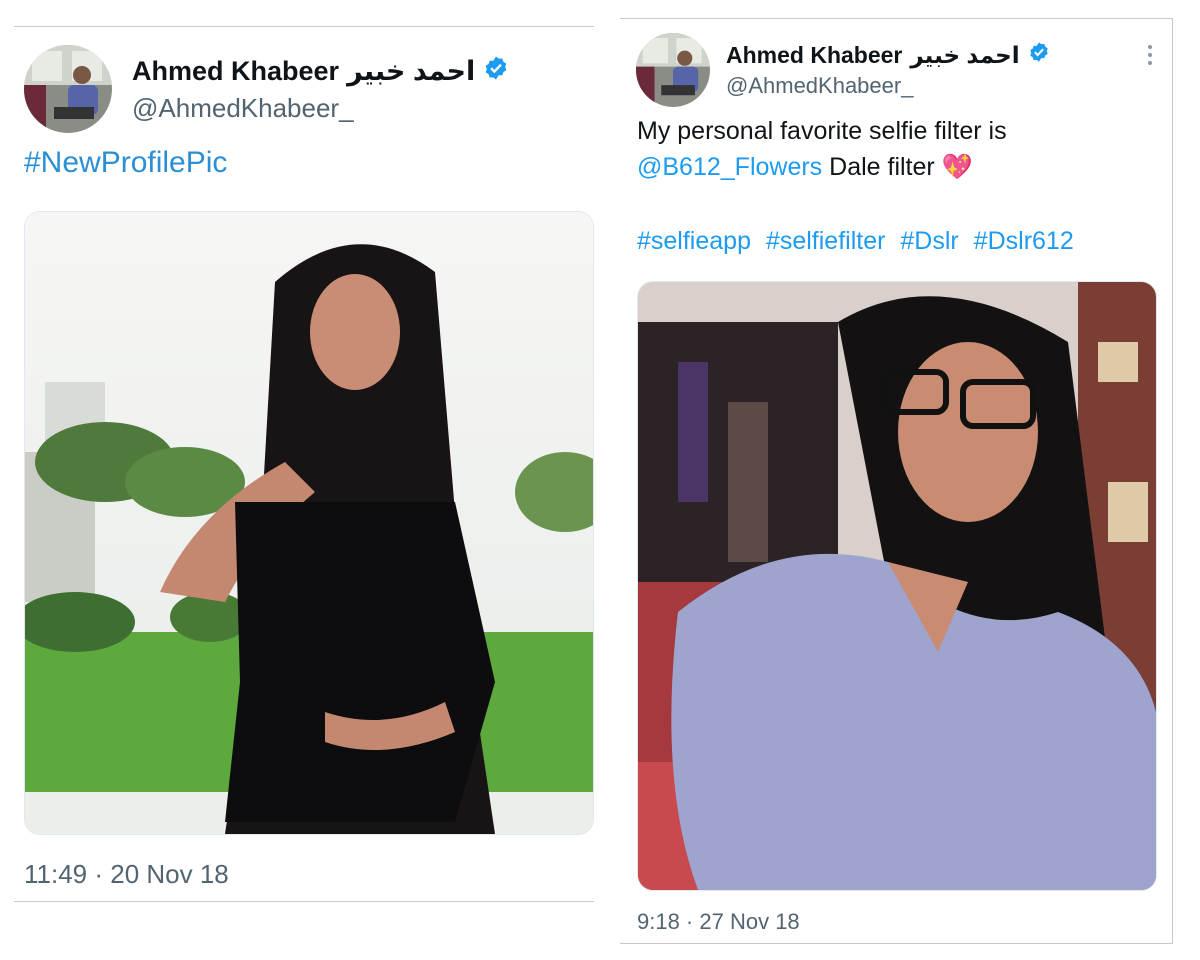 This screenshot has height=960, width=1200. What do you see at coordinates (694, 241) in the screenshot?
I see `hashtag-link: #selfieapp` at bounding box center [694, 241].